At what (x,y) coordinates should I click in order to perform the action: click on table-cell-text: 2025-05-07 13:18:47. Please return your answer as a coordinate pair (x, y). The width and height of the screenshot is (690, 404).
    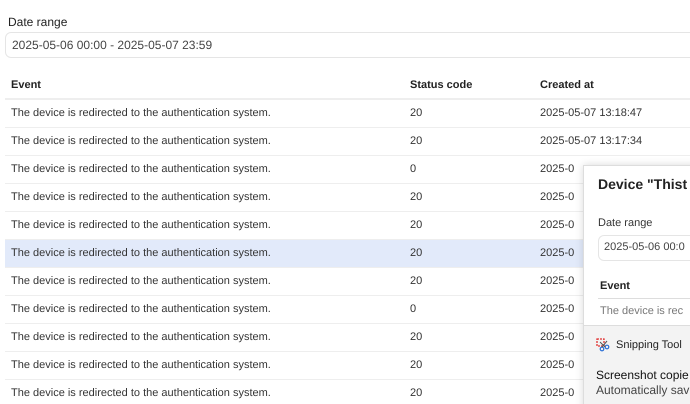
    Looking at the image, I should click on (591, 114).